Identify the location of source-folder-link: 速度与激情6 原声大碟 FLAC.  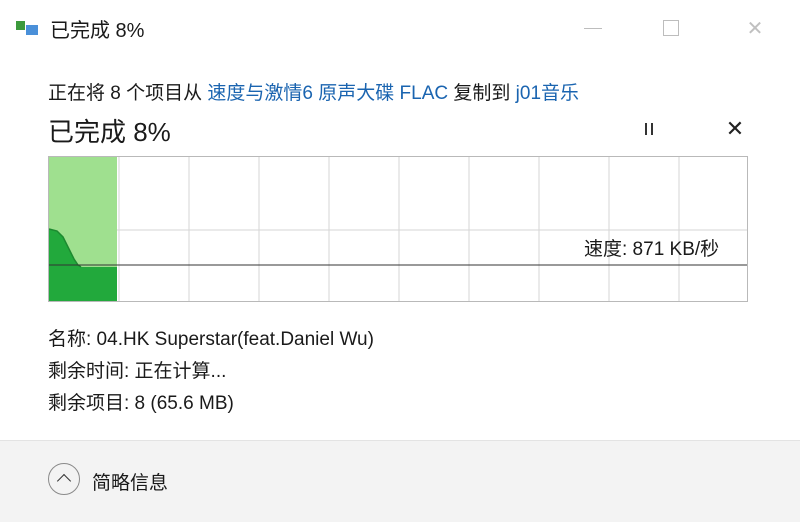
(327, 93).